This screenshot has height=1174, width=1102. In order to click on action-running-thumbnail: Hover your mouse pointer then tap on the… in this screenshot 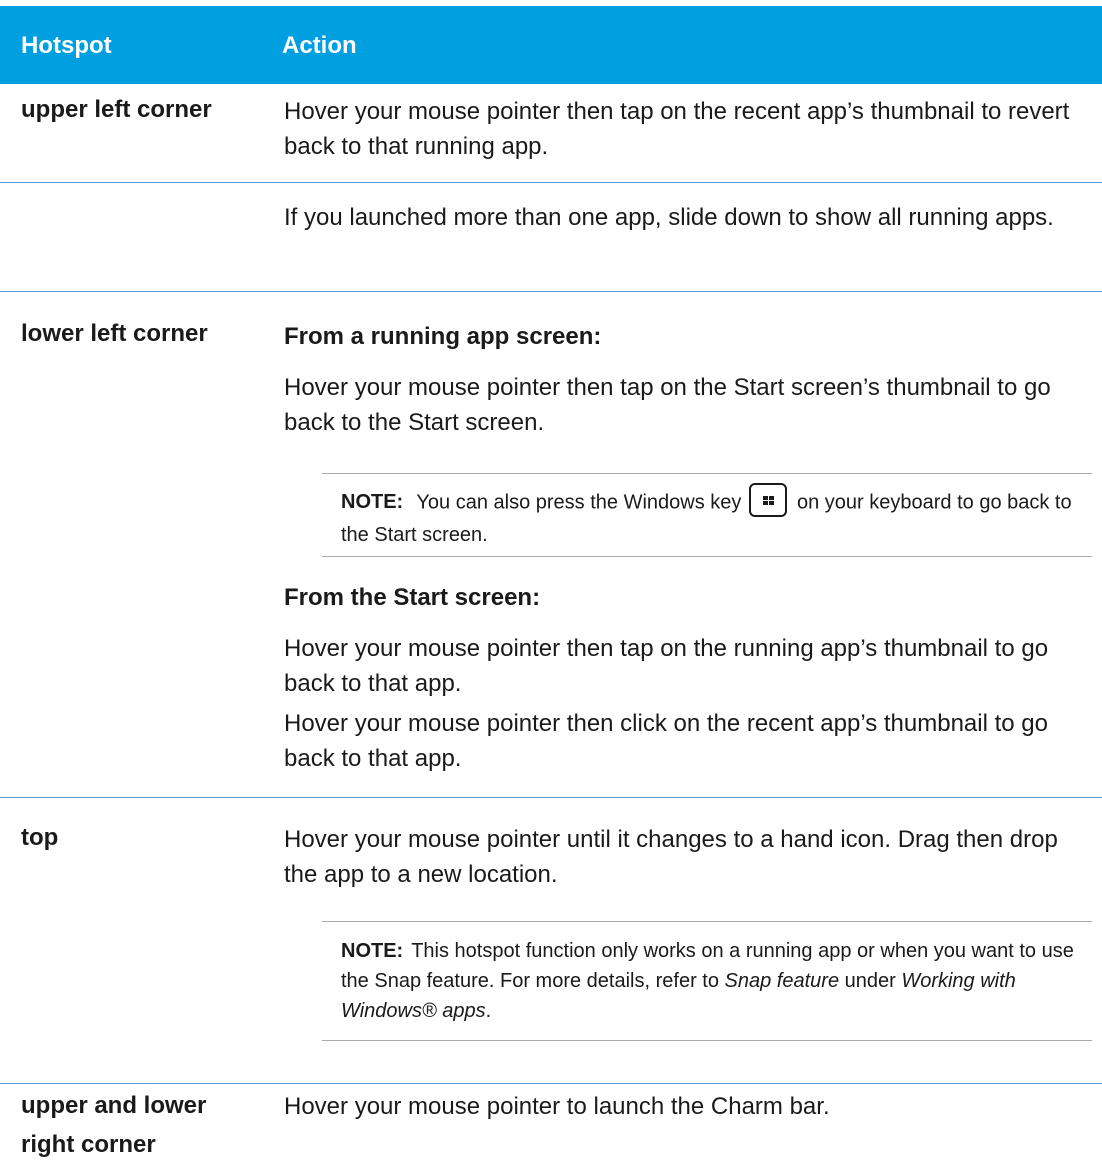, I will do `click(666, 666)`.